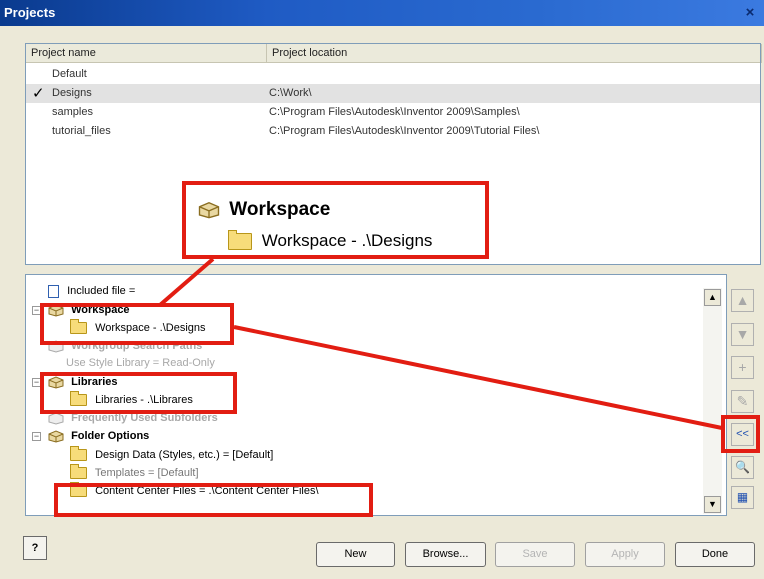  Describe the element at coordinates (330, 240) in the screenshot. I see `callout-subtitle: Workspace - .\Designs` at that location.